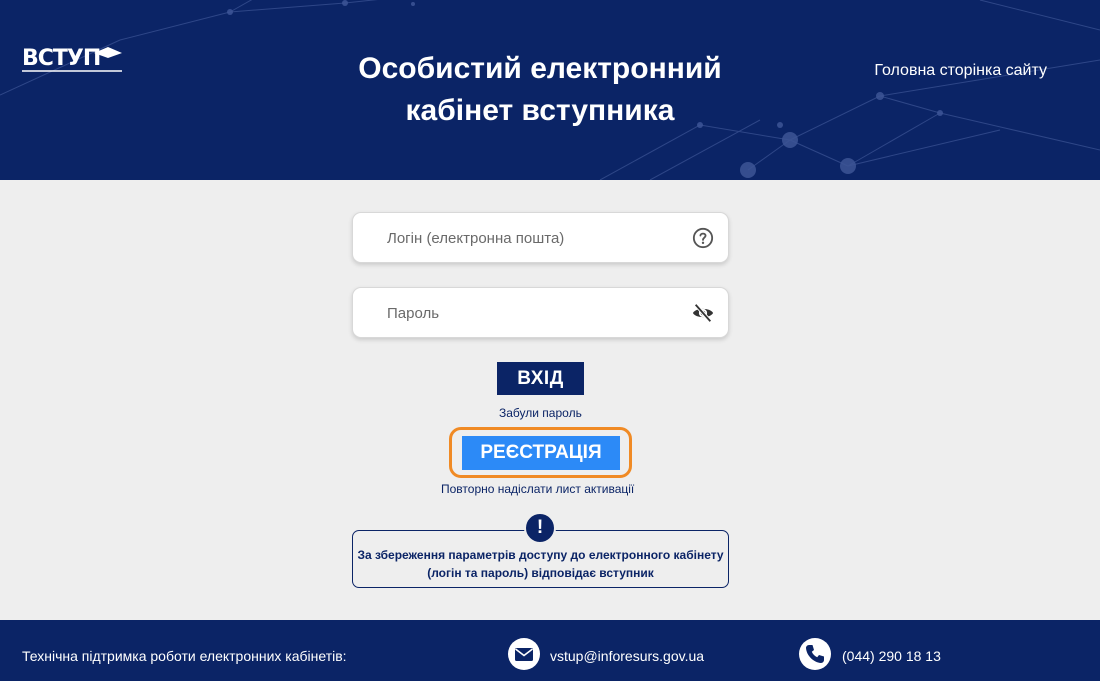  I want to click on resend-activation-link: Повторно надіслати лист активації, so click(537, 489).